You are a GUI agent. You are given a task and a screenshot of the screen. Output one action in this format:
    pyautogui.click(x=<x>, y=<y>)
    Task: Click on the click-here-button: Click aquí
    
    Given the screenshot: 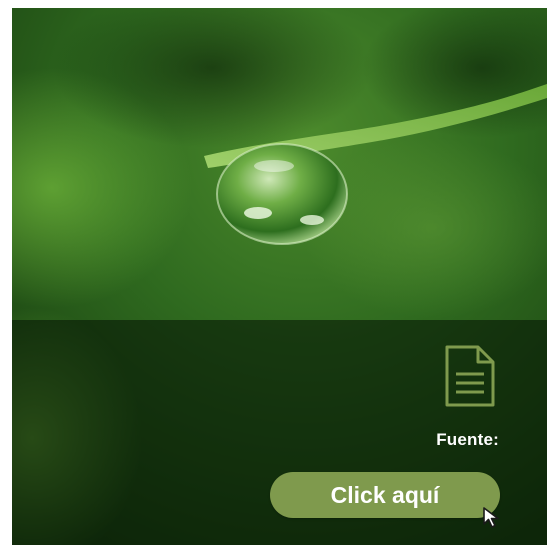 What is the action you would take?
    pyautogui.click(x=385, y=495)
    